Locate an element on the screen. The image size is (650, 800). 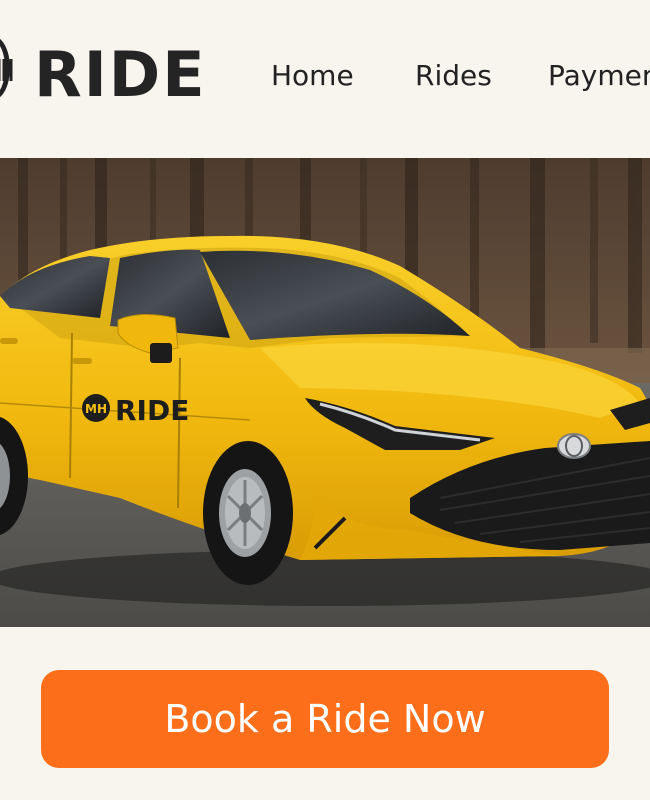
book-ride-button: Book a Ride Now is located at coordinates (325, 719).